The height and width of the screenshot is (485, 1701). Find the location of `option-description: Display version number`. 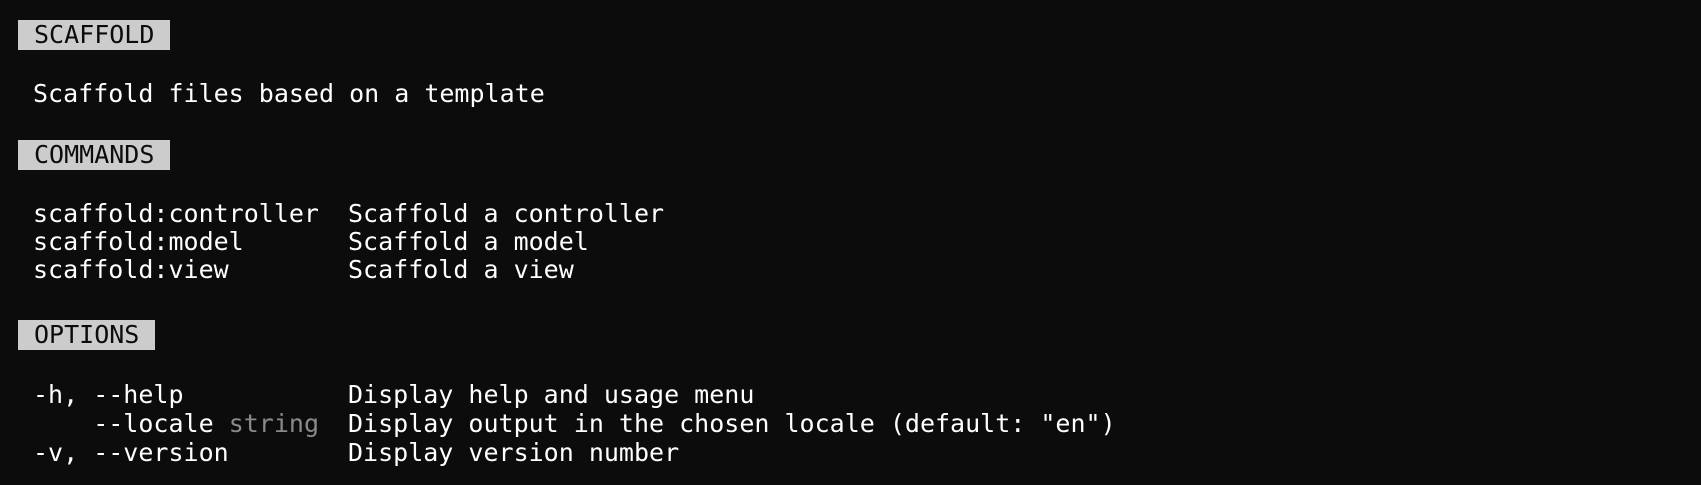

option-description: Display version number is located at coordinates (514, 452).